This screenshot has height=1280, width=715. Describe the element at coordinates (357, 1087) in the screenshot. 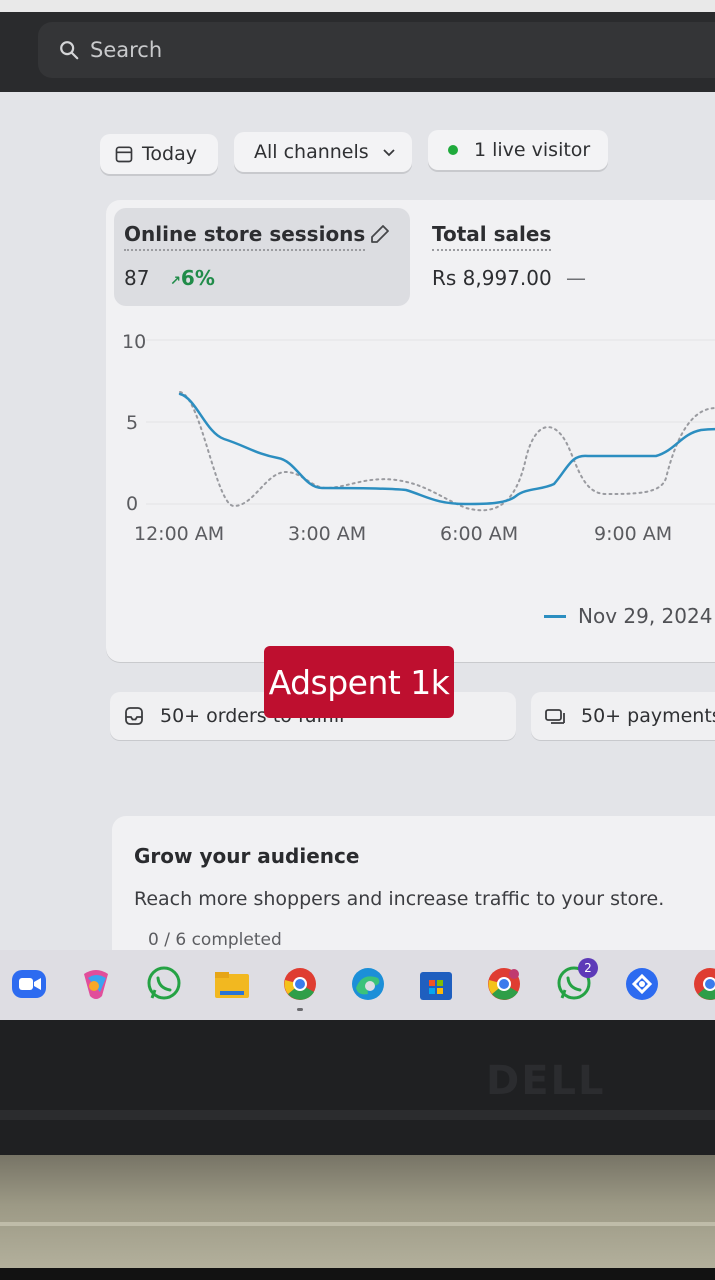

I see `laptop-bezel` at that location.